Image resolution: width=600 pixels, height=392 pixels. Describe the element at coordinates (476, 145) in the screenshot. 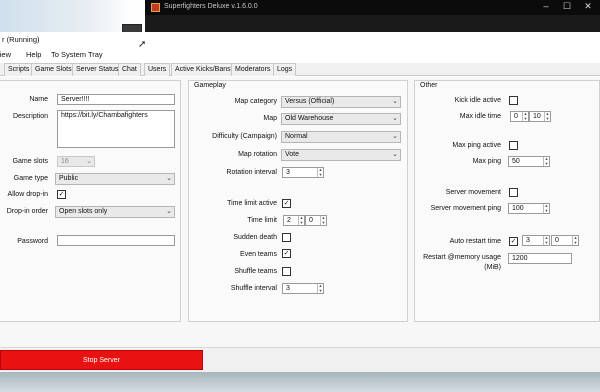

I see `max-ping-active-label: Max ping active` at that location.